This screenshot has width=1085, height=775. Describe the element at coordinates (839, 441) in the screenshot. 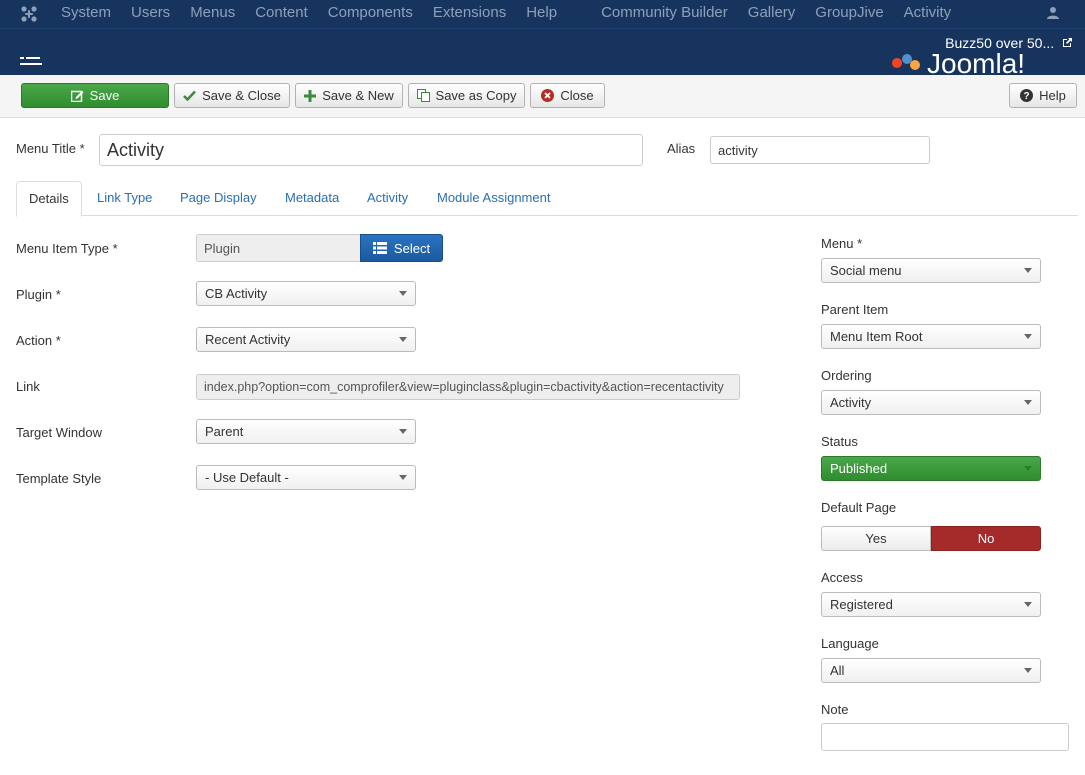

I see `status-label: Status` at that location.